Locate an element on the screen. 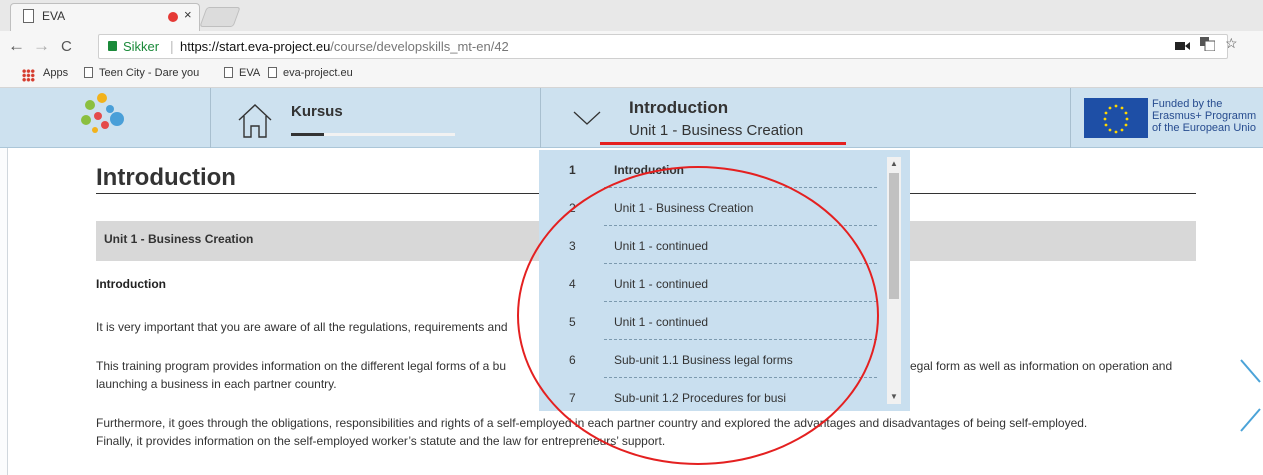 The height and width of the screenshot is (475, 1263). chevron-down-icon is located at coordinates (587, 118).